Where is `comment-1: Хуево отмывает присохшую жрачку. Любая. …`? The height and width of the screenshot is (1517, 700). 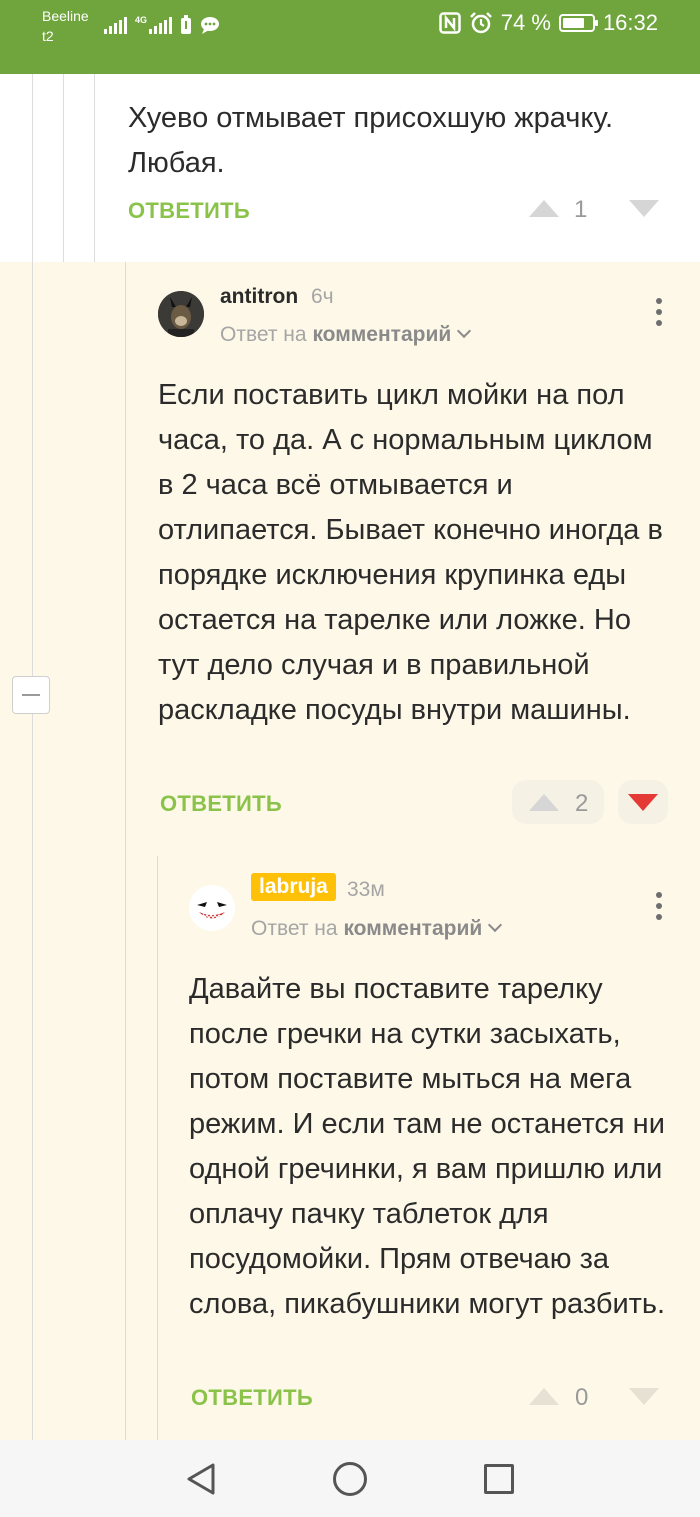
comment-1: Хуево отмывает присохшую жрачку. Любая. … is located at coordinates (350, 168).